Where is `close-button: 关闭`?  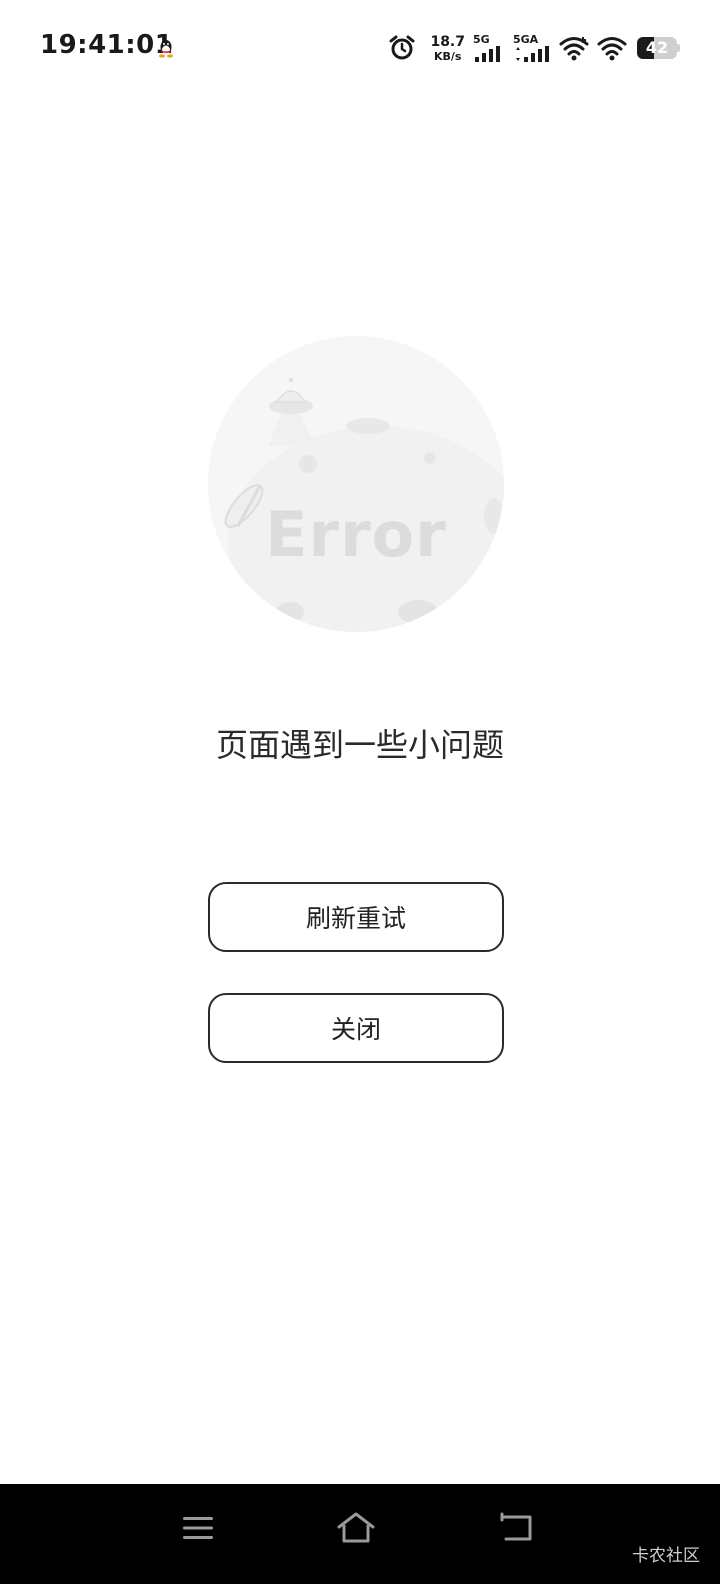
close-button: 关闭 is located at coordinates (356, 1028).